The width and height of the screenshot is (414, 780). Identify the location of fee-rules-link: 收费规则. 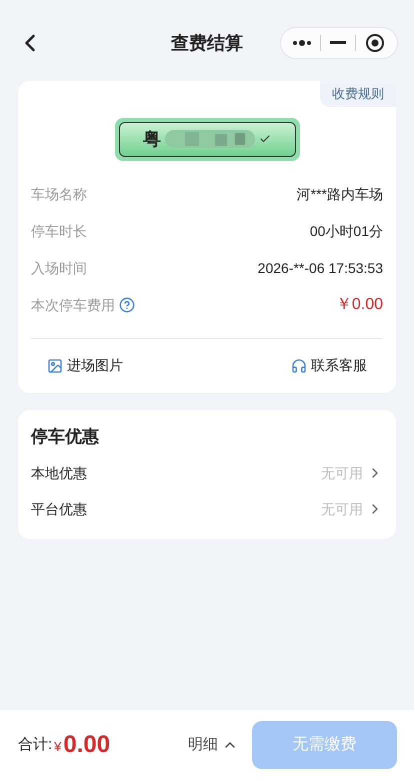
(358, 93).